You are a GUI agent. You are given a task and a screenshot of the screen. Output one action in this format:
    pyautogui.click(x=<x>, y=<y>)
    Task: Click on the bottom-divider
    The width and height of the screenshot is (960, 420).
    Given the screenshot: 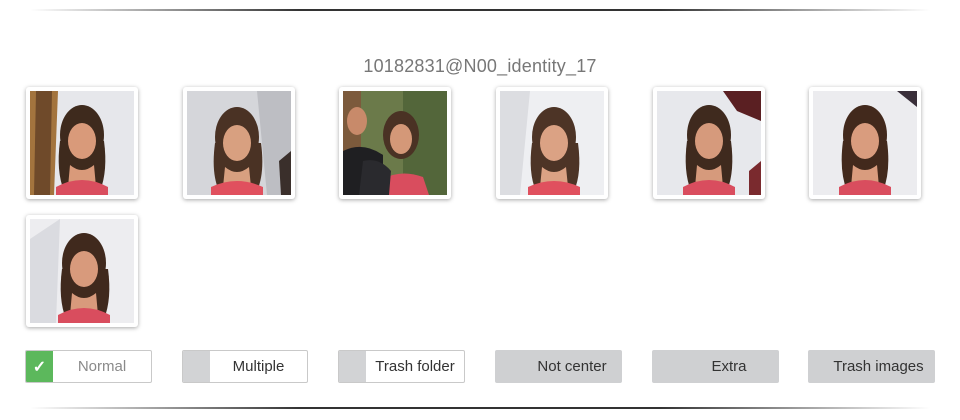 What is the action you would take?
    pyautogui.click(x=480, y=408)
    